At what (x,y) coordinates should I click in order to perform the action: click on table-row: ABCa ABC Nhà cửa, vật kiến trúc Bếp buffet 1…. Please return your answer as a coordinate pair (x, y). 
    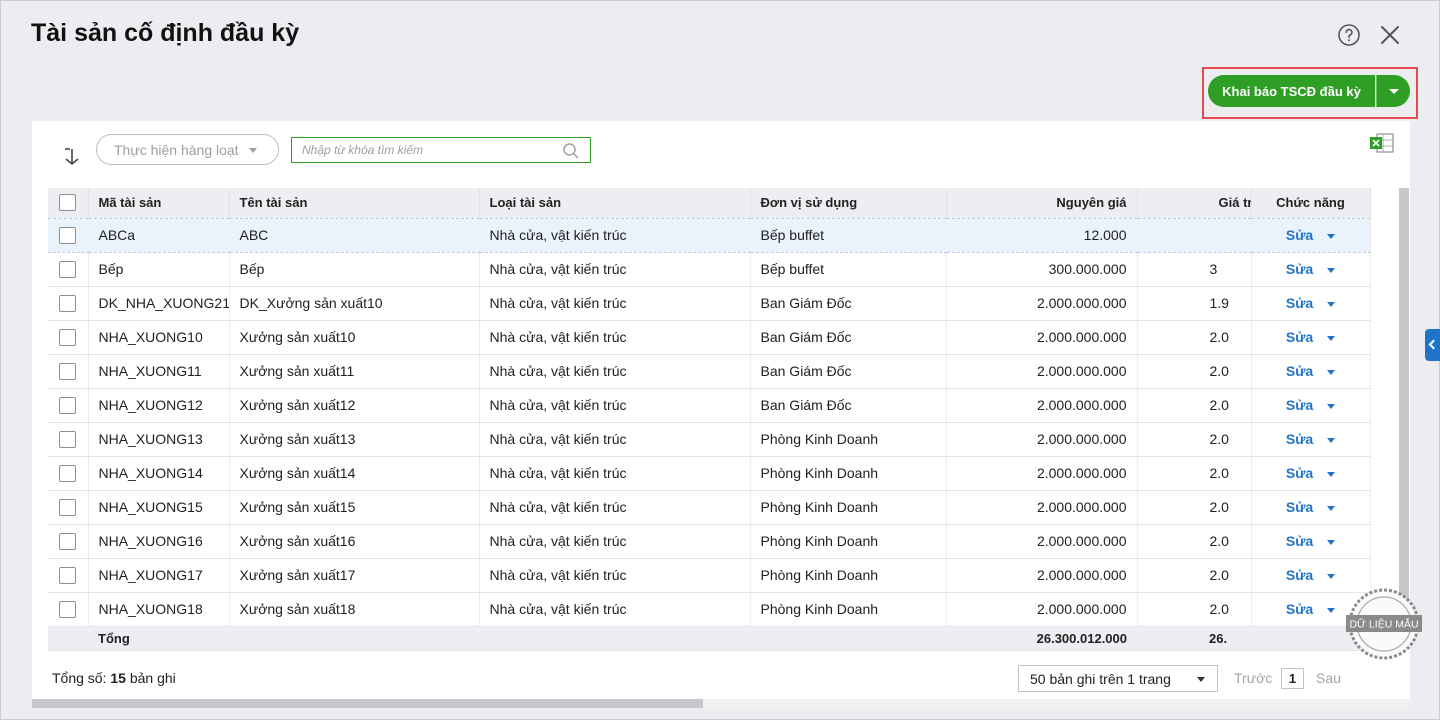
    Looking at the image, I should click on (709, 235).